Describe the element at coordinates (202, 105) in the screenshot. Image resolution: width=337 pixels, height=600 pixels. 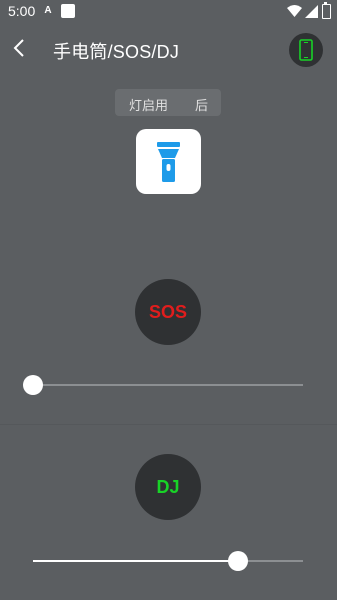
I see `flash-mode-label-right: 后` at that location.